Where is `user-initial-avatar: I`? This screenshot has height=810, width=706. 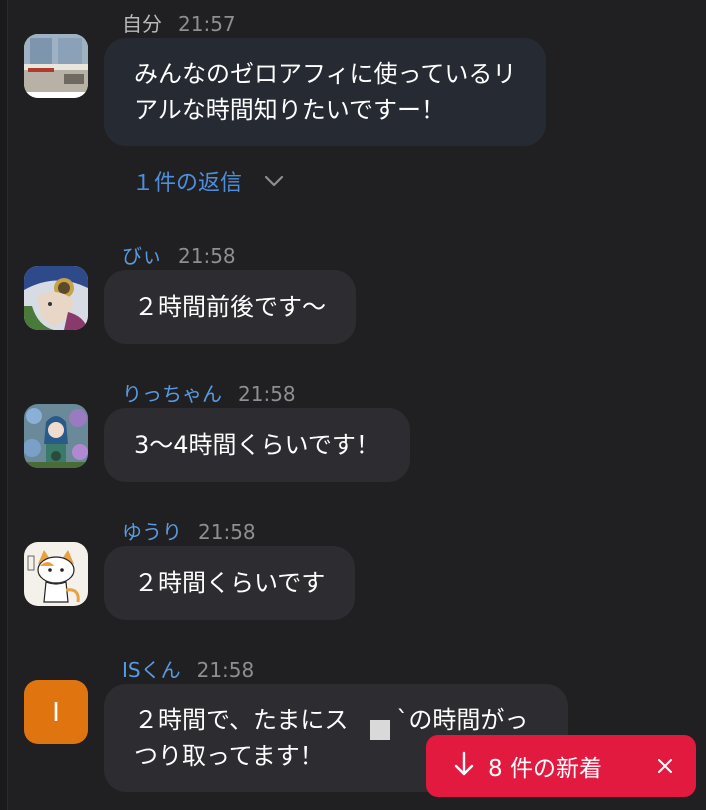 user-initial-avatar: I is located at coordinates (56, 712).